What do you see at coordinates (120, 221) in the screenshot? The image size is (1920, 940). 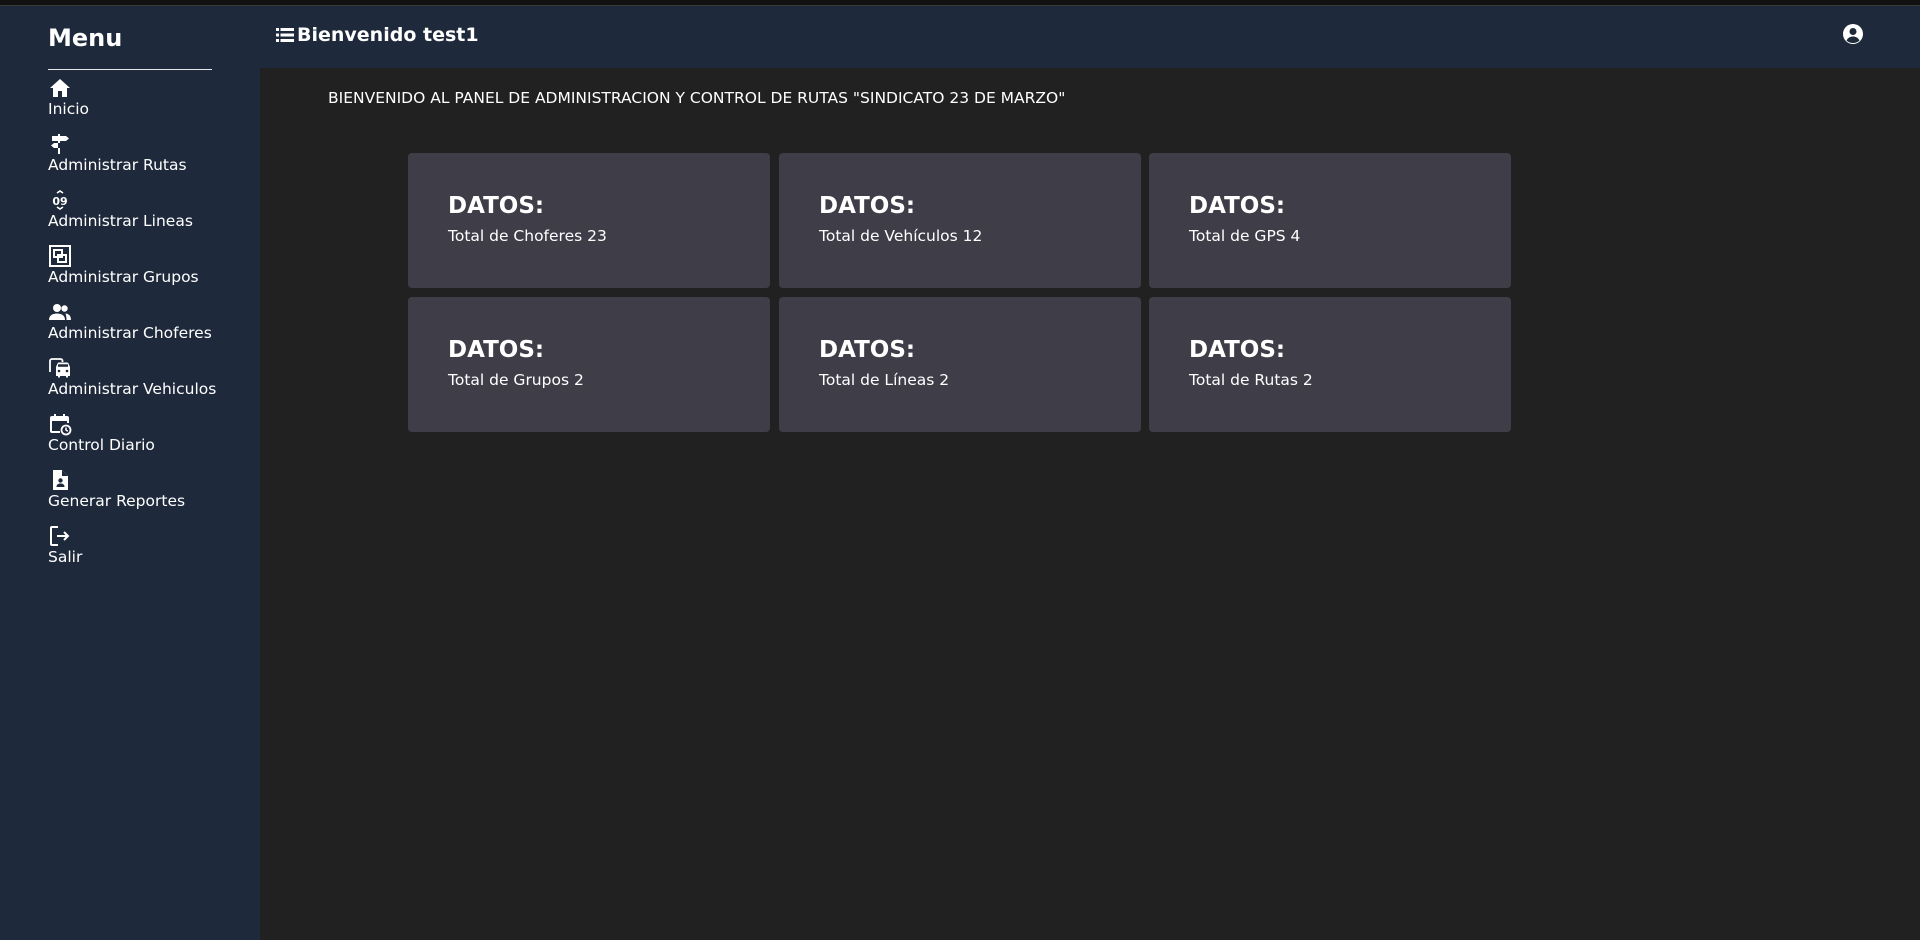 I see `sidebar-item-label: Administrar Lineas` at bounding box center [120, 221].